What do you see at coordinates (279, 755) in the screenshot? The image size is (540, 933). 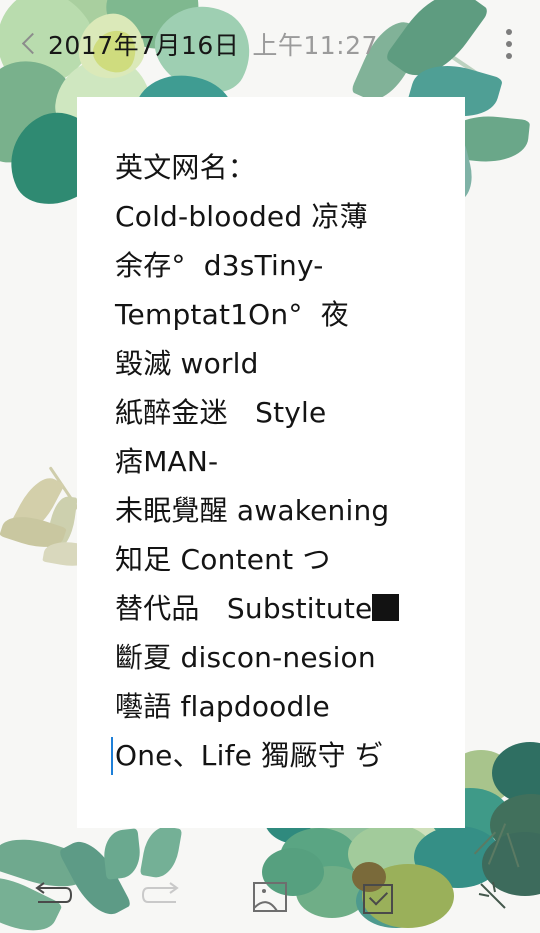 I see `note-line: One、Life 獨厰守 ぢ` at bounding box center [279, 755].